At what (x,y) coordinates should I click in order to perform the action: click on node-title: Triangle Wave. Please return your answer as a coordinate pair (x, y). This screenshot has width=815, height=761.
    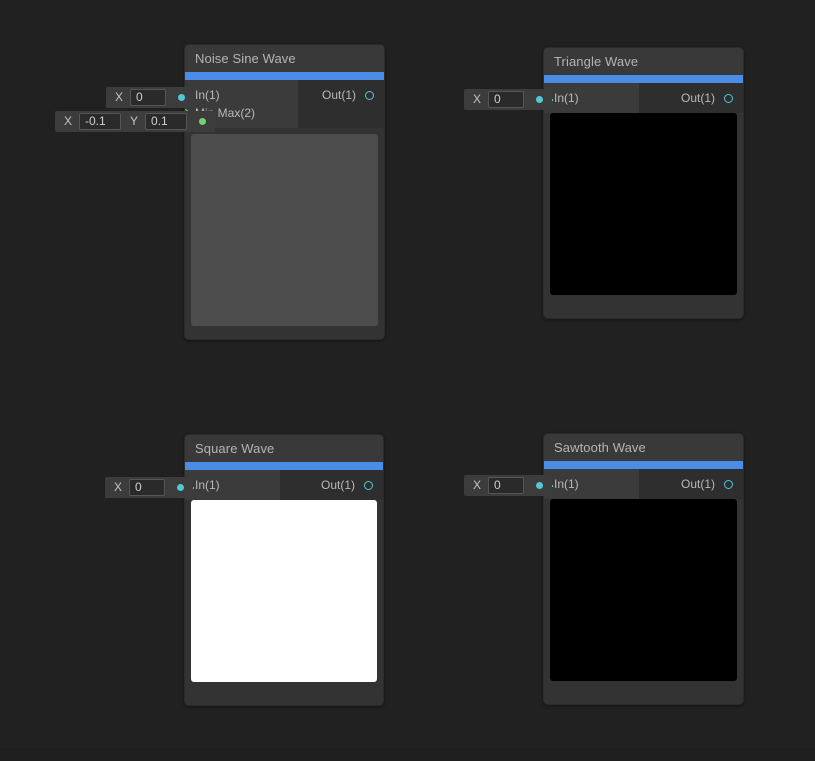
    Looking at the image, I should click on (643, 61).